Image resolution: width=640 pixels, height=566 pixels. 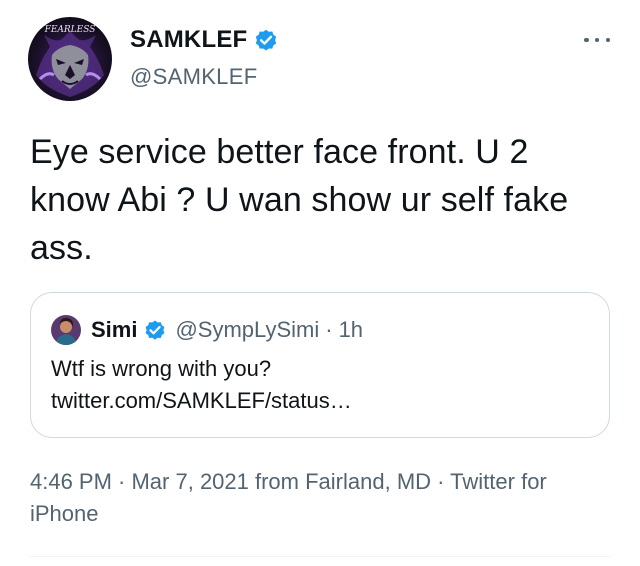 I want to click on lion-logo-image: FEARLESS, so click(x=70, y=59).